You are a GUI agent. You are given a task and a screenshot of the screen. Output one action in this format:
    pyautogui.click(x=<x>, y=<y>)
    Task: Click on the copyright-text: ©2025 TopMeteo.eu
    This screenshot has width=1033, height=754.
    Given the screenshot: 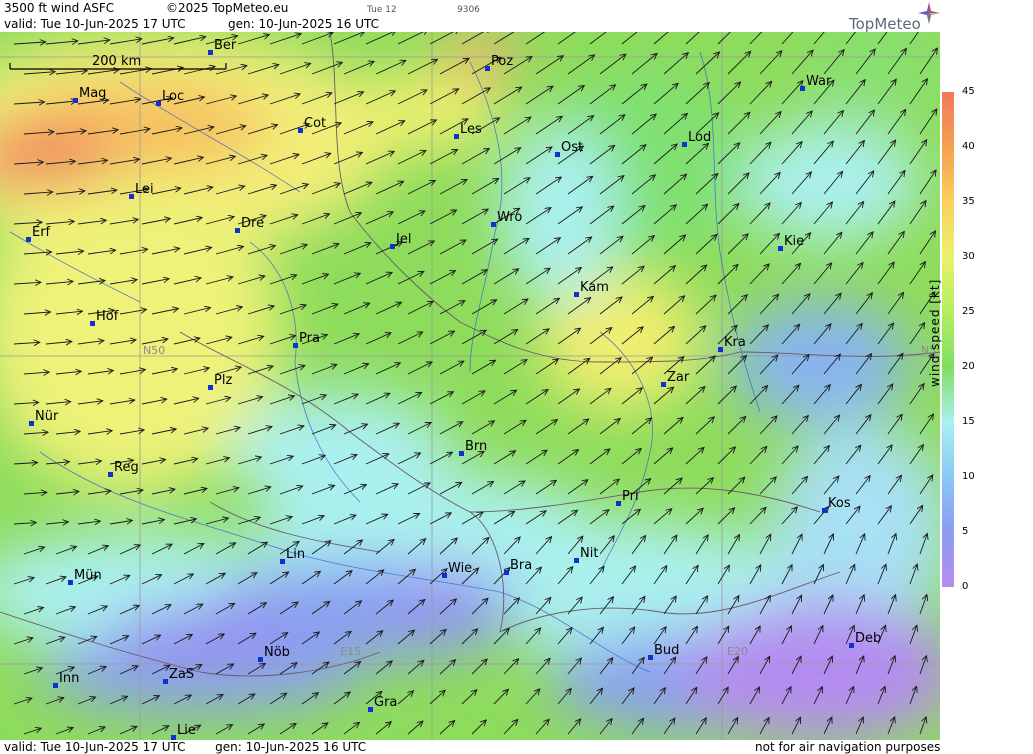 What is the action you would take?
    pyautogui.click(x=227, y=8)
    